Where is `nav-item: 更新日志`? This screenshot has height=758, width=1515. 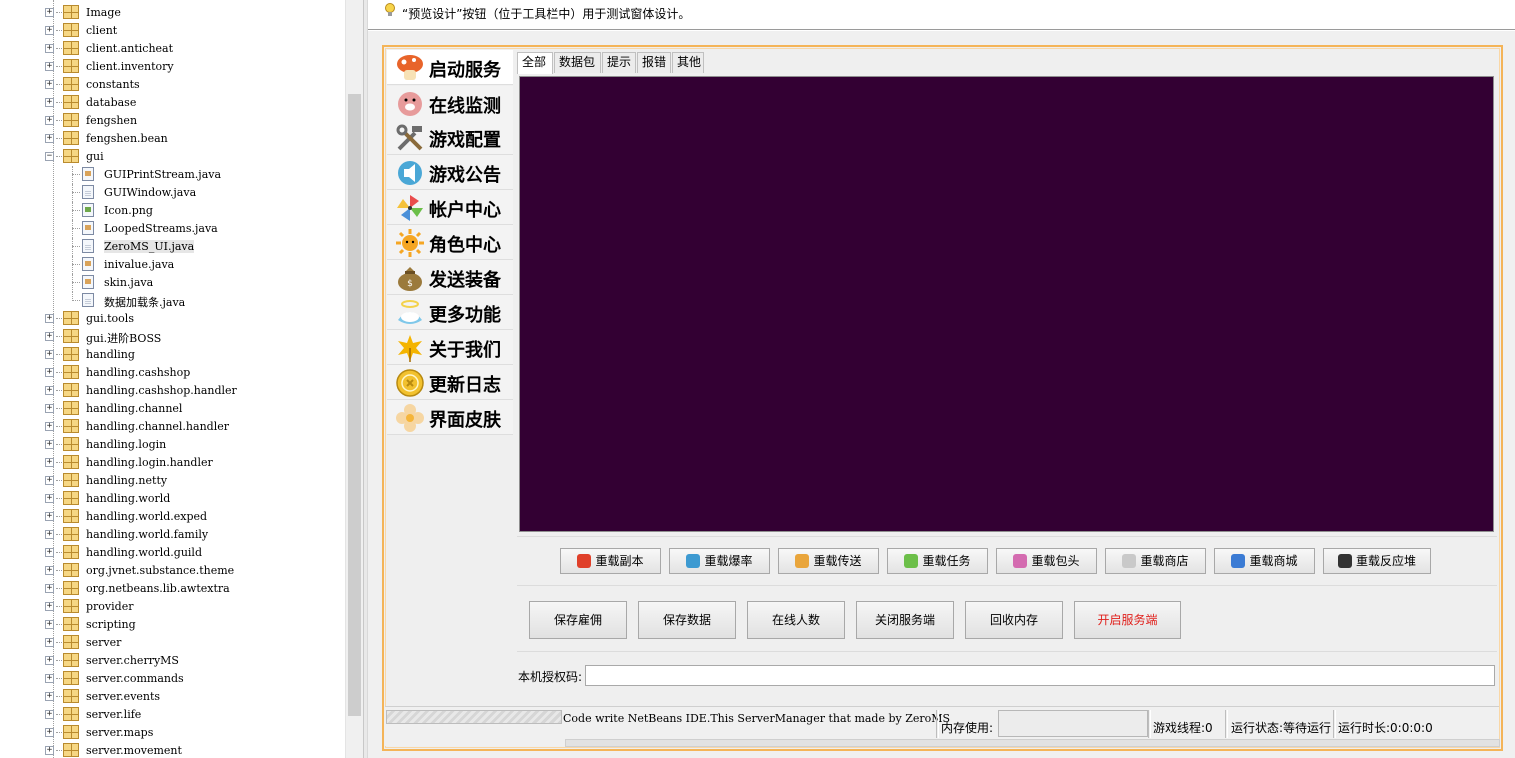 nav-item: 更新日志 is located at coordinates (450, 382).